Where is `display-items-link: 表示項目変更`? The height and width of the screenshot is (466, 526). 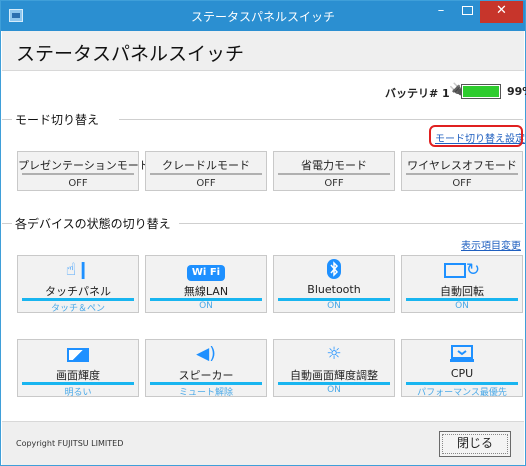
display-items-link: 表示項目変更 is located at coordinates (491, 244).